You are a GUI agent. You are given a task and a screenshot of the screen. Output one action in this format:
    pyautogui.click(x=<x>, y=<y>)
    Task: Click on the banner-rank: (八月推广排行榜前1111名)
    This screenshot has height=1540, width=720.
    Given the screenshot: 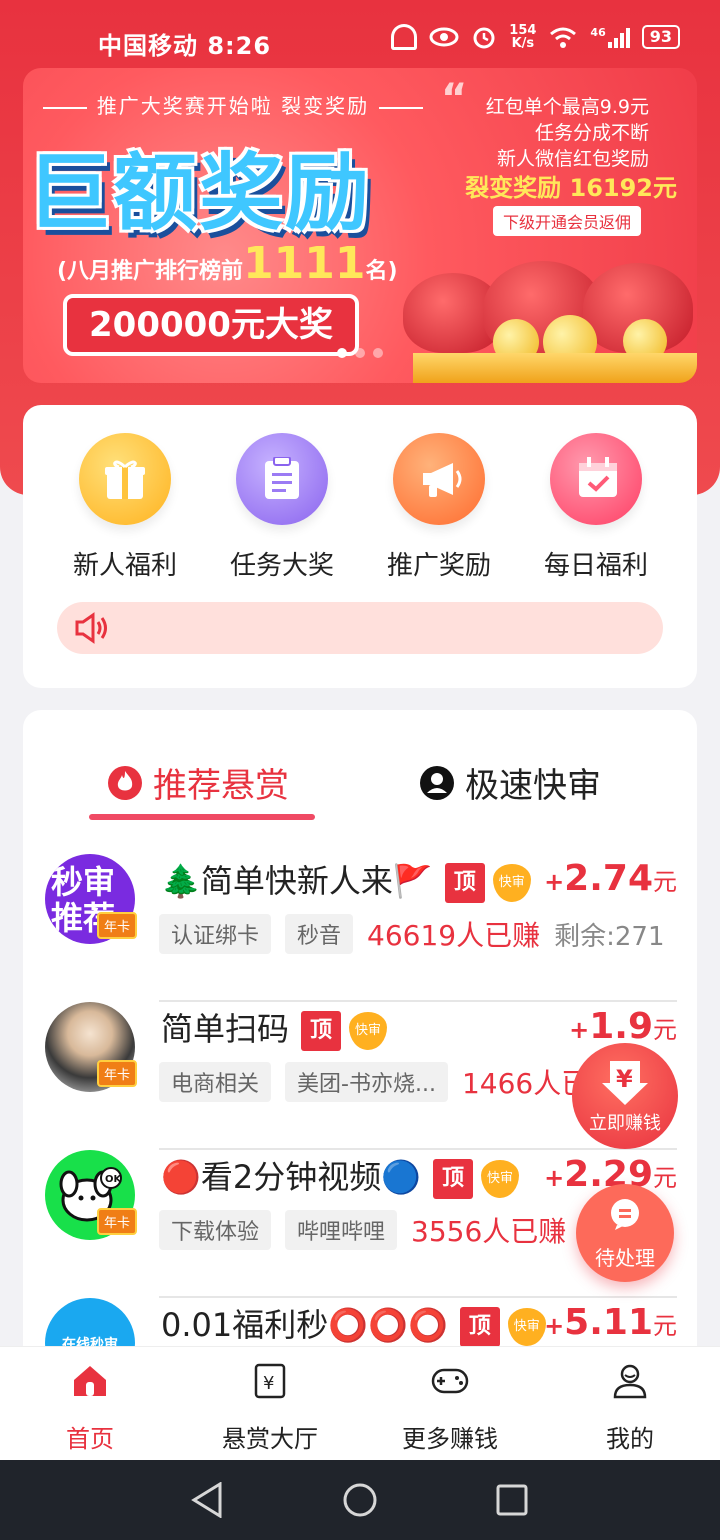 What is the action you would take?
    pyautogui.click(x=227, y=263)
    